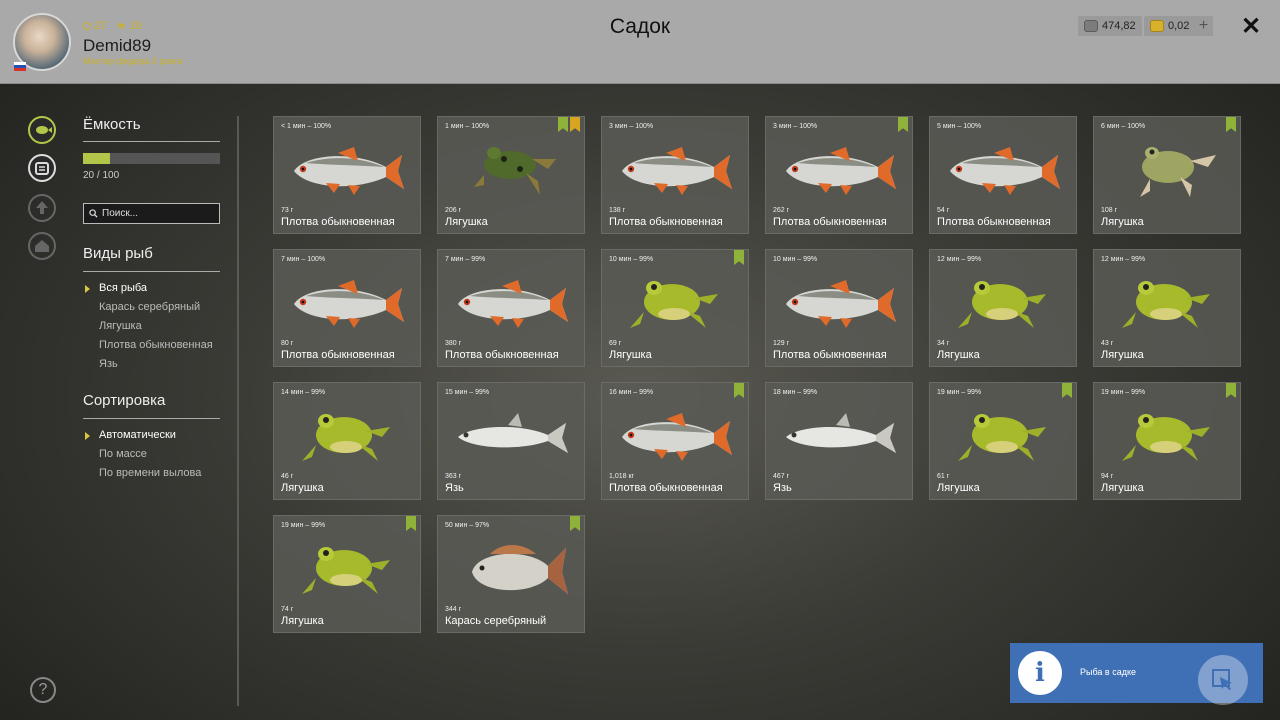  I want to click on fish-card: 7 мин – 99% 380 г Плотва обыкновенная, so click(511, 308).